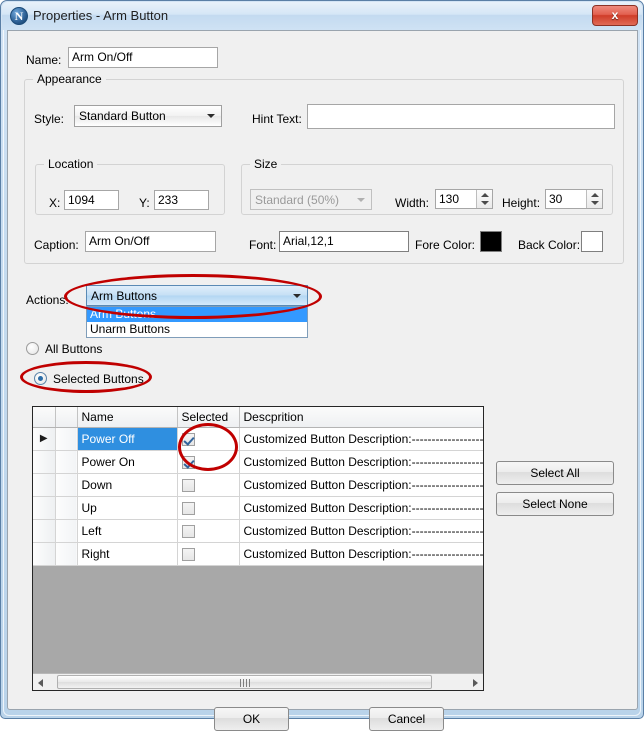  What do you see at coordinates (361, 199) in the screenshot?
I see `chevron-down-icon` at bounding box center [361, 199].